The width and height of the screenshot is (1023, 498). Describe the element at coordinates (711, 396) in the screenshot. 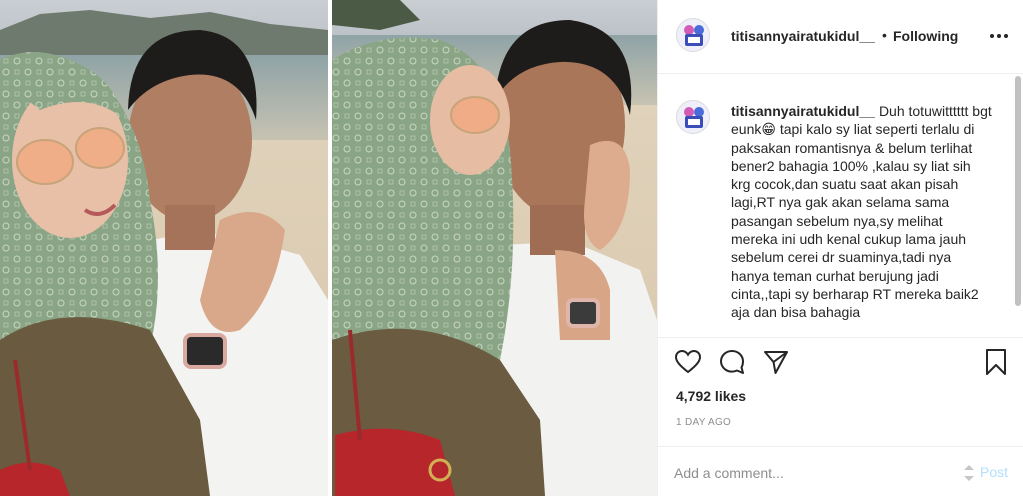

I see `likes-count: 4,792 likes` at that location.